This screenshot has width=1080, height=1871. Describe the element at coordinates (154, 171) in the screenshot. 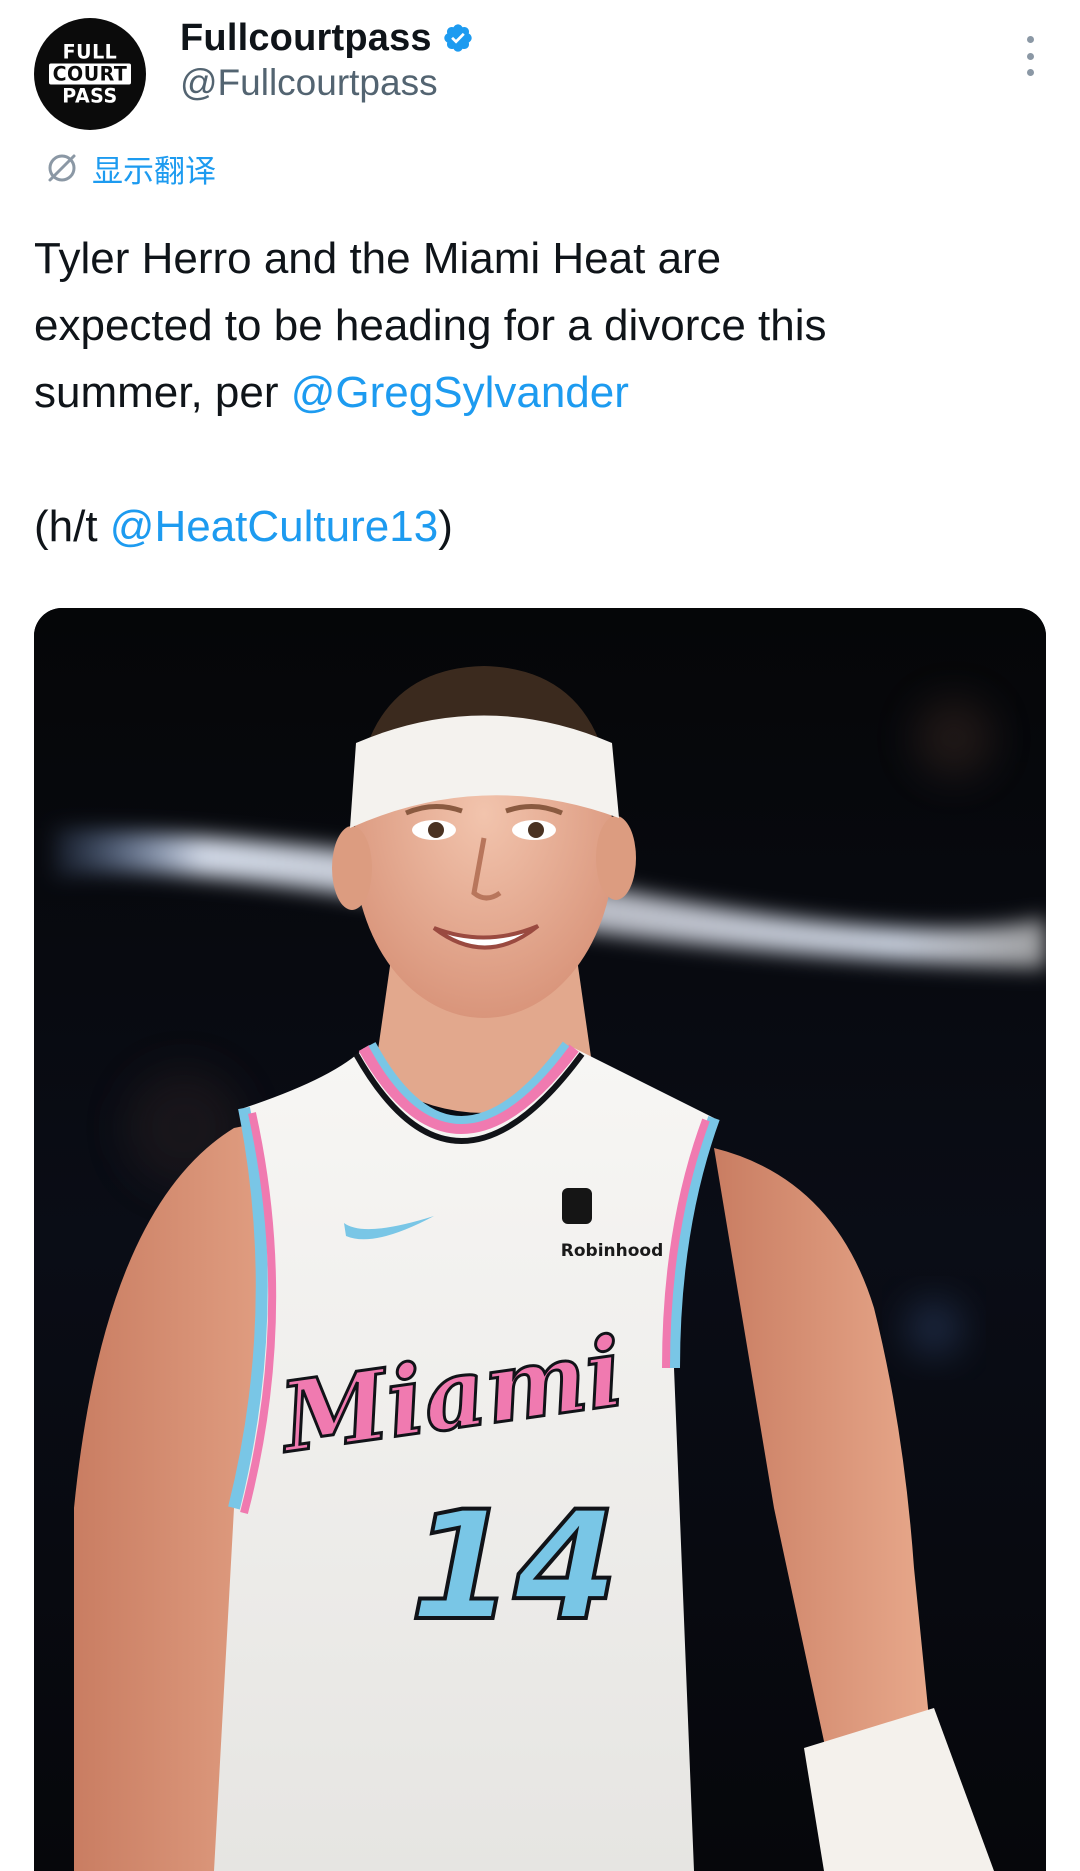

I see `translate-label: 显示翻译` at that location.